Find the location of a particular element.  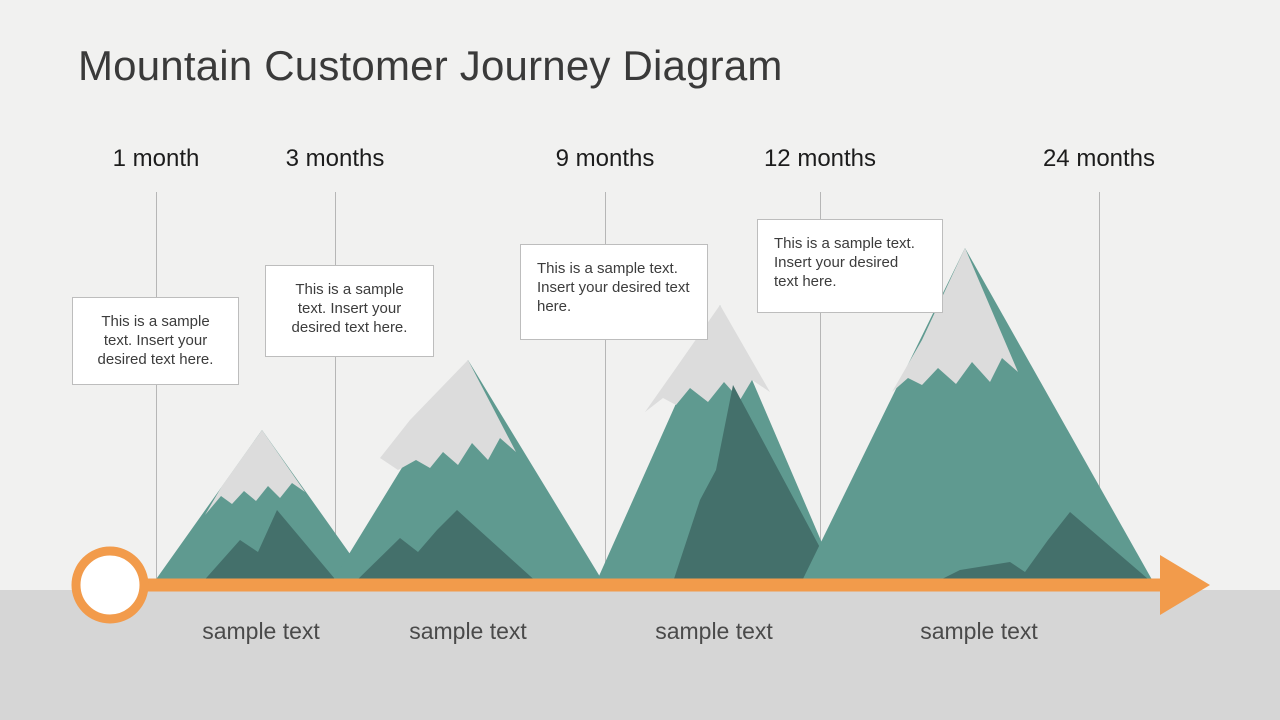

stage-label-2: sample text is located at coordinates (468, 631).